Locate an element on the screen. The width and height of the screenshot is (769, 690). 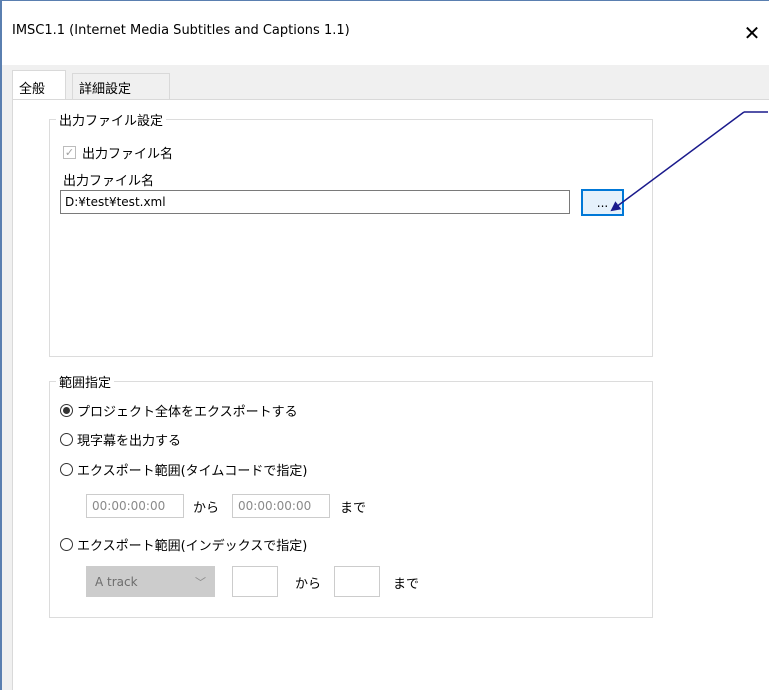
radio-button-selected is located at coordinates (66, 410).